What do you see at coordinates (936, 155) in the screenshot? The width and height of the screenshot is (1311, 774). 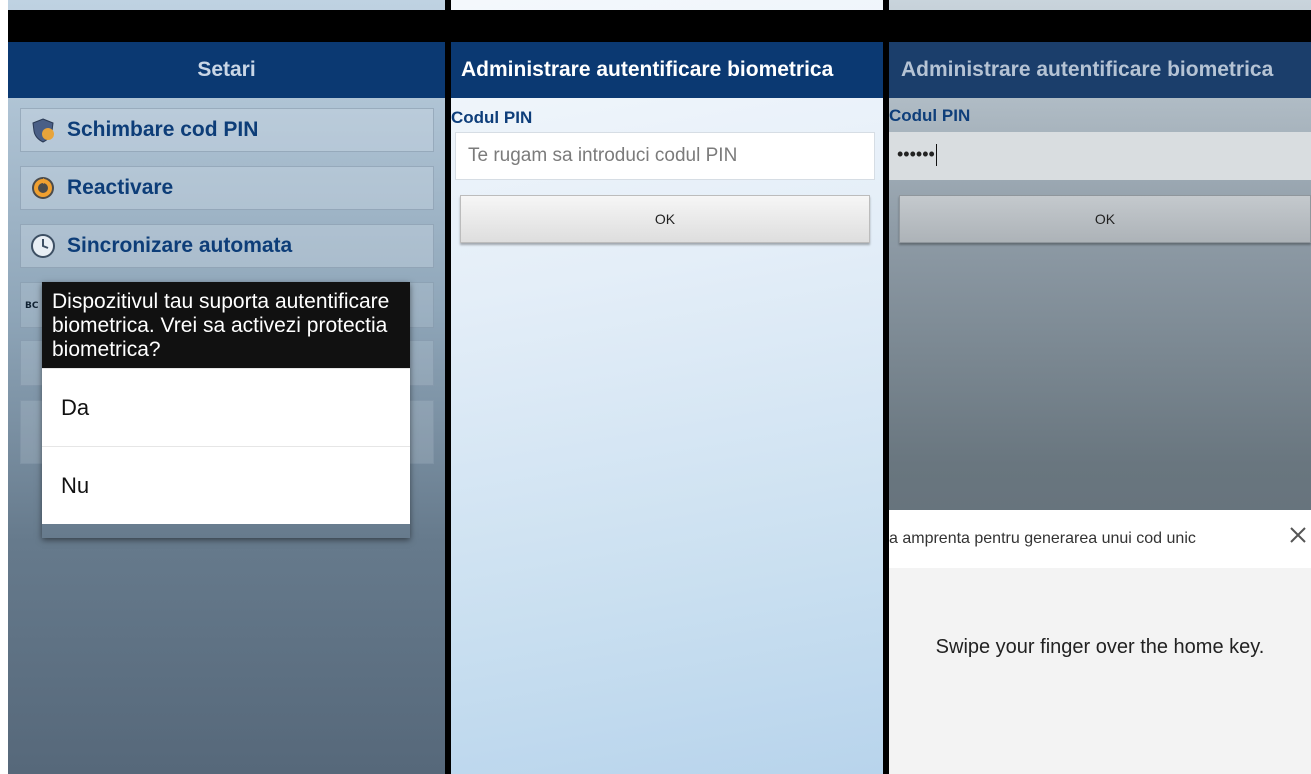 I see `text-caret` at bounding box center [936, 155].